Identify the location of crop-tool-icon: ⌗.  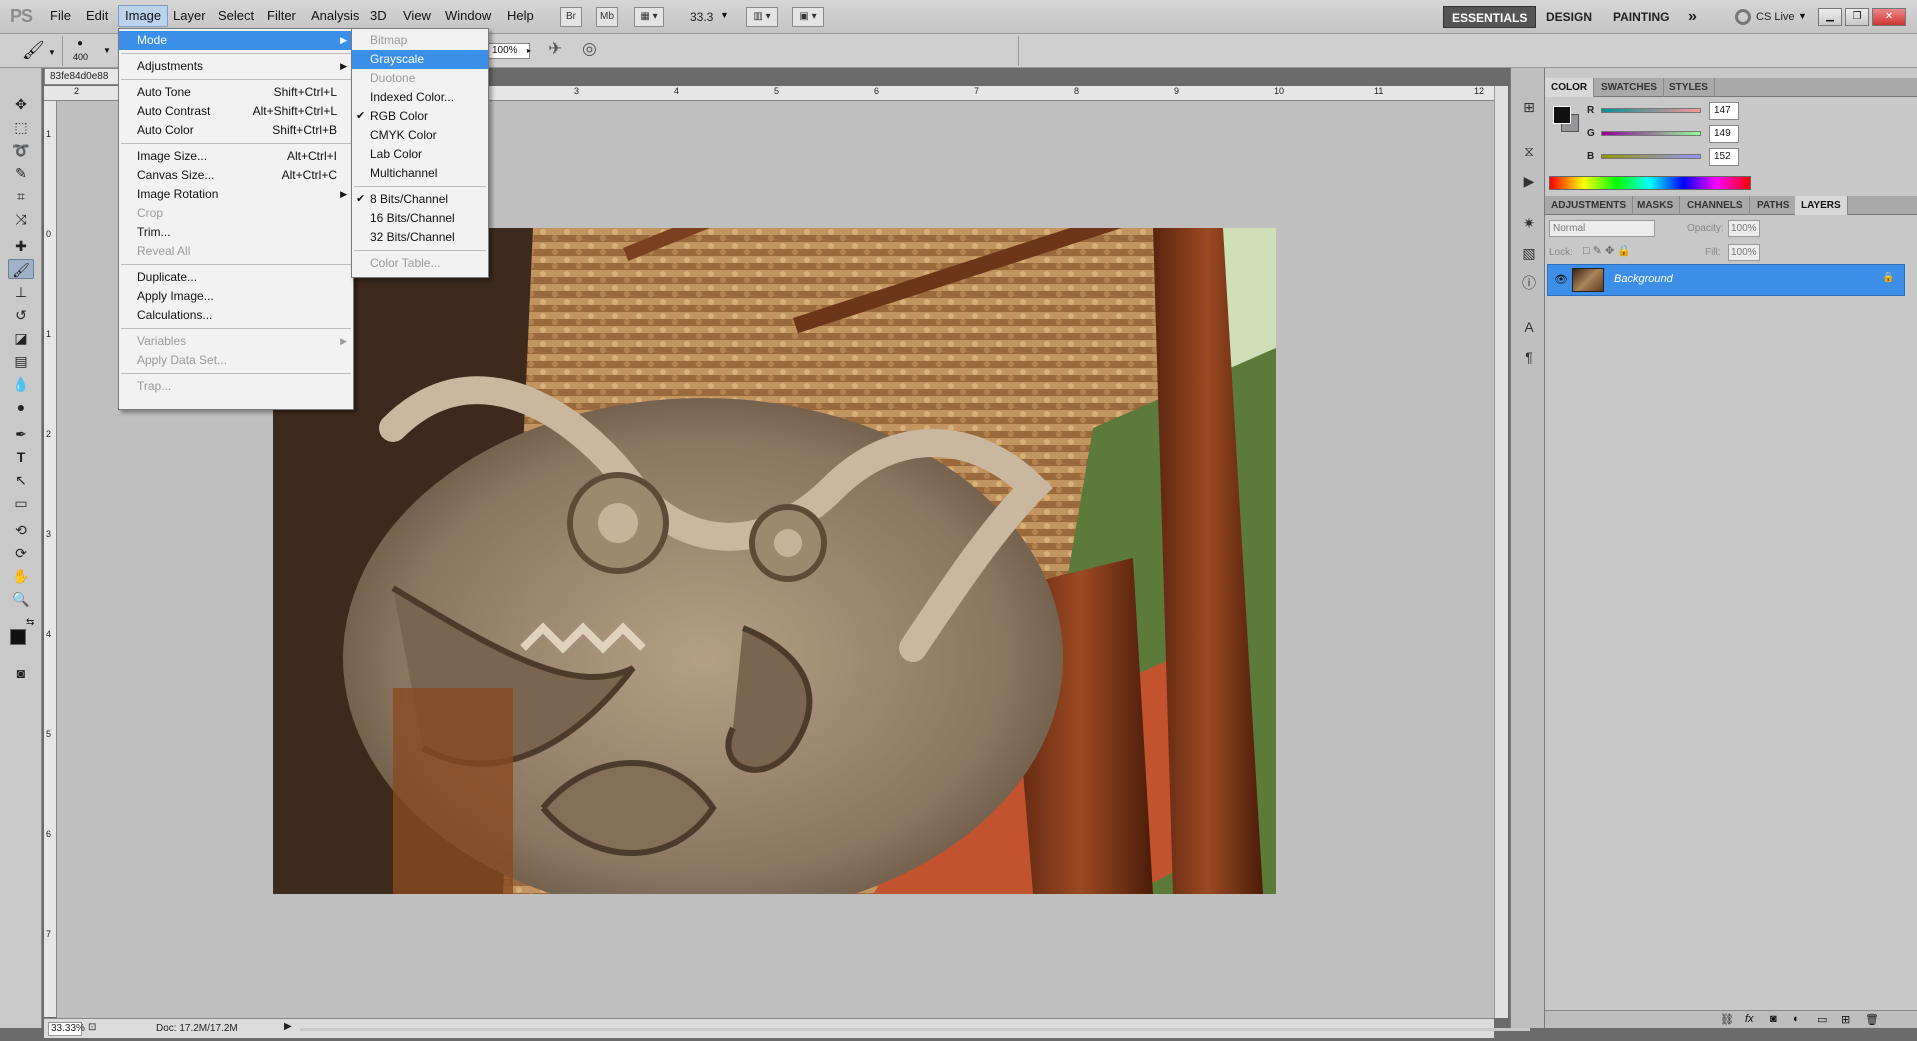
(21, 196).